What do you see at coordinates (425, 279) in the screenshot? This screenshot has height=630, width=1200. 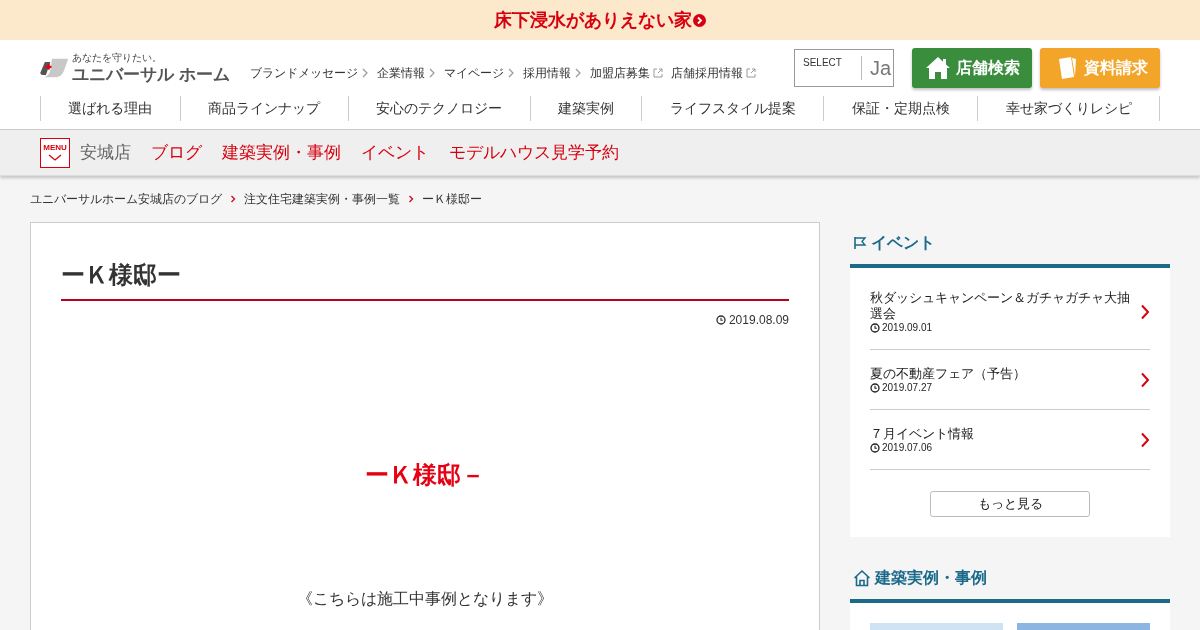 I see `article-title: ーＫ様邸ー` at bounding box center [425, 279].